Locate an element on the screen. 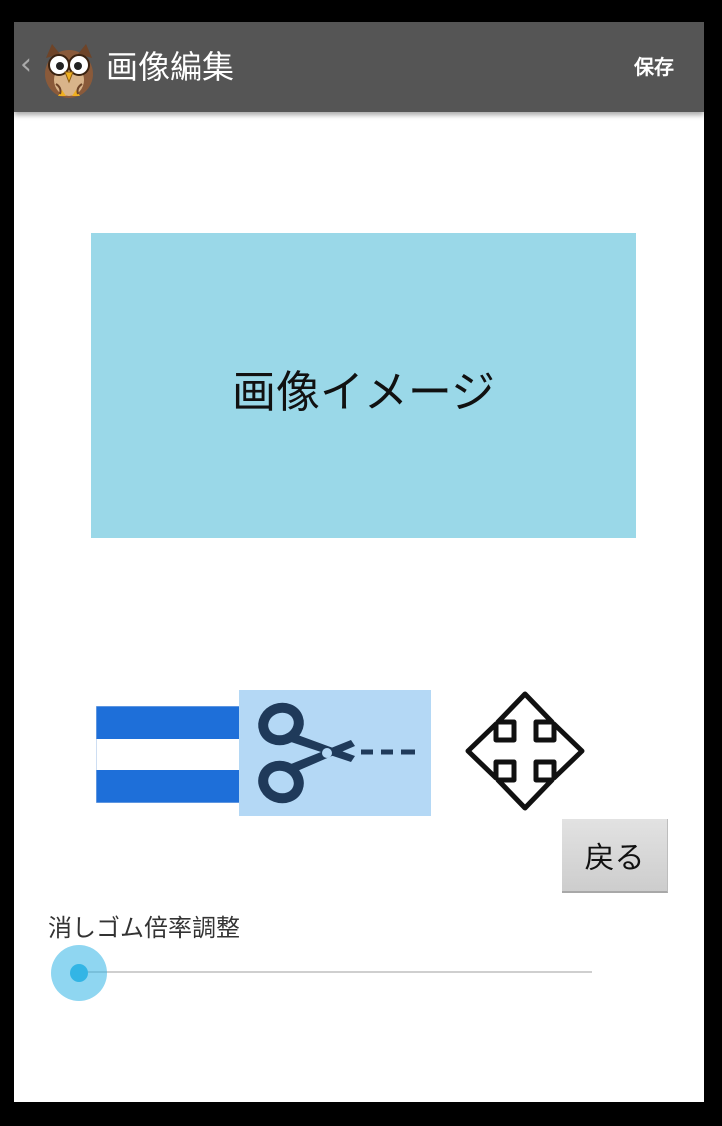  save-button: 保存 is located at coordinates (654, 67).